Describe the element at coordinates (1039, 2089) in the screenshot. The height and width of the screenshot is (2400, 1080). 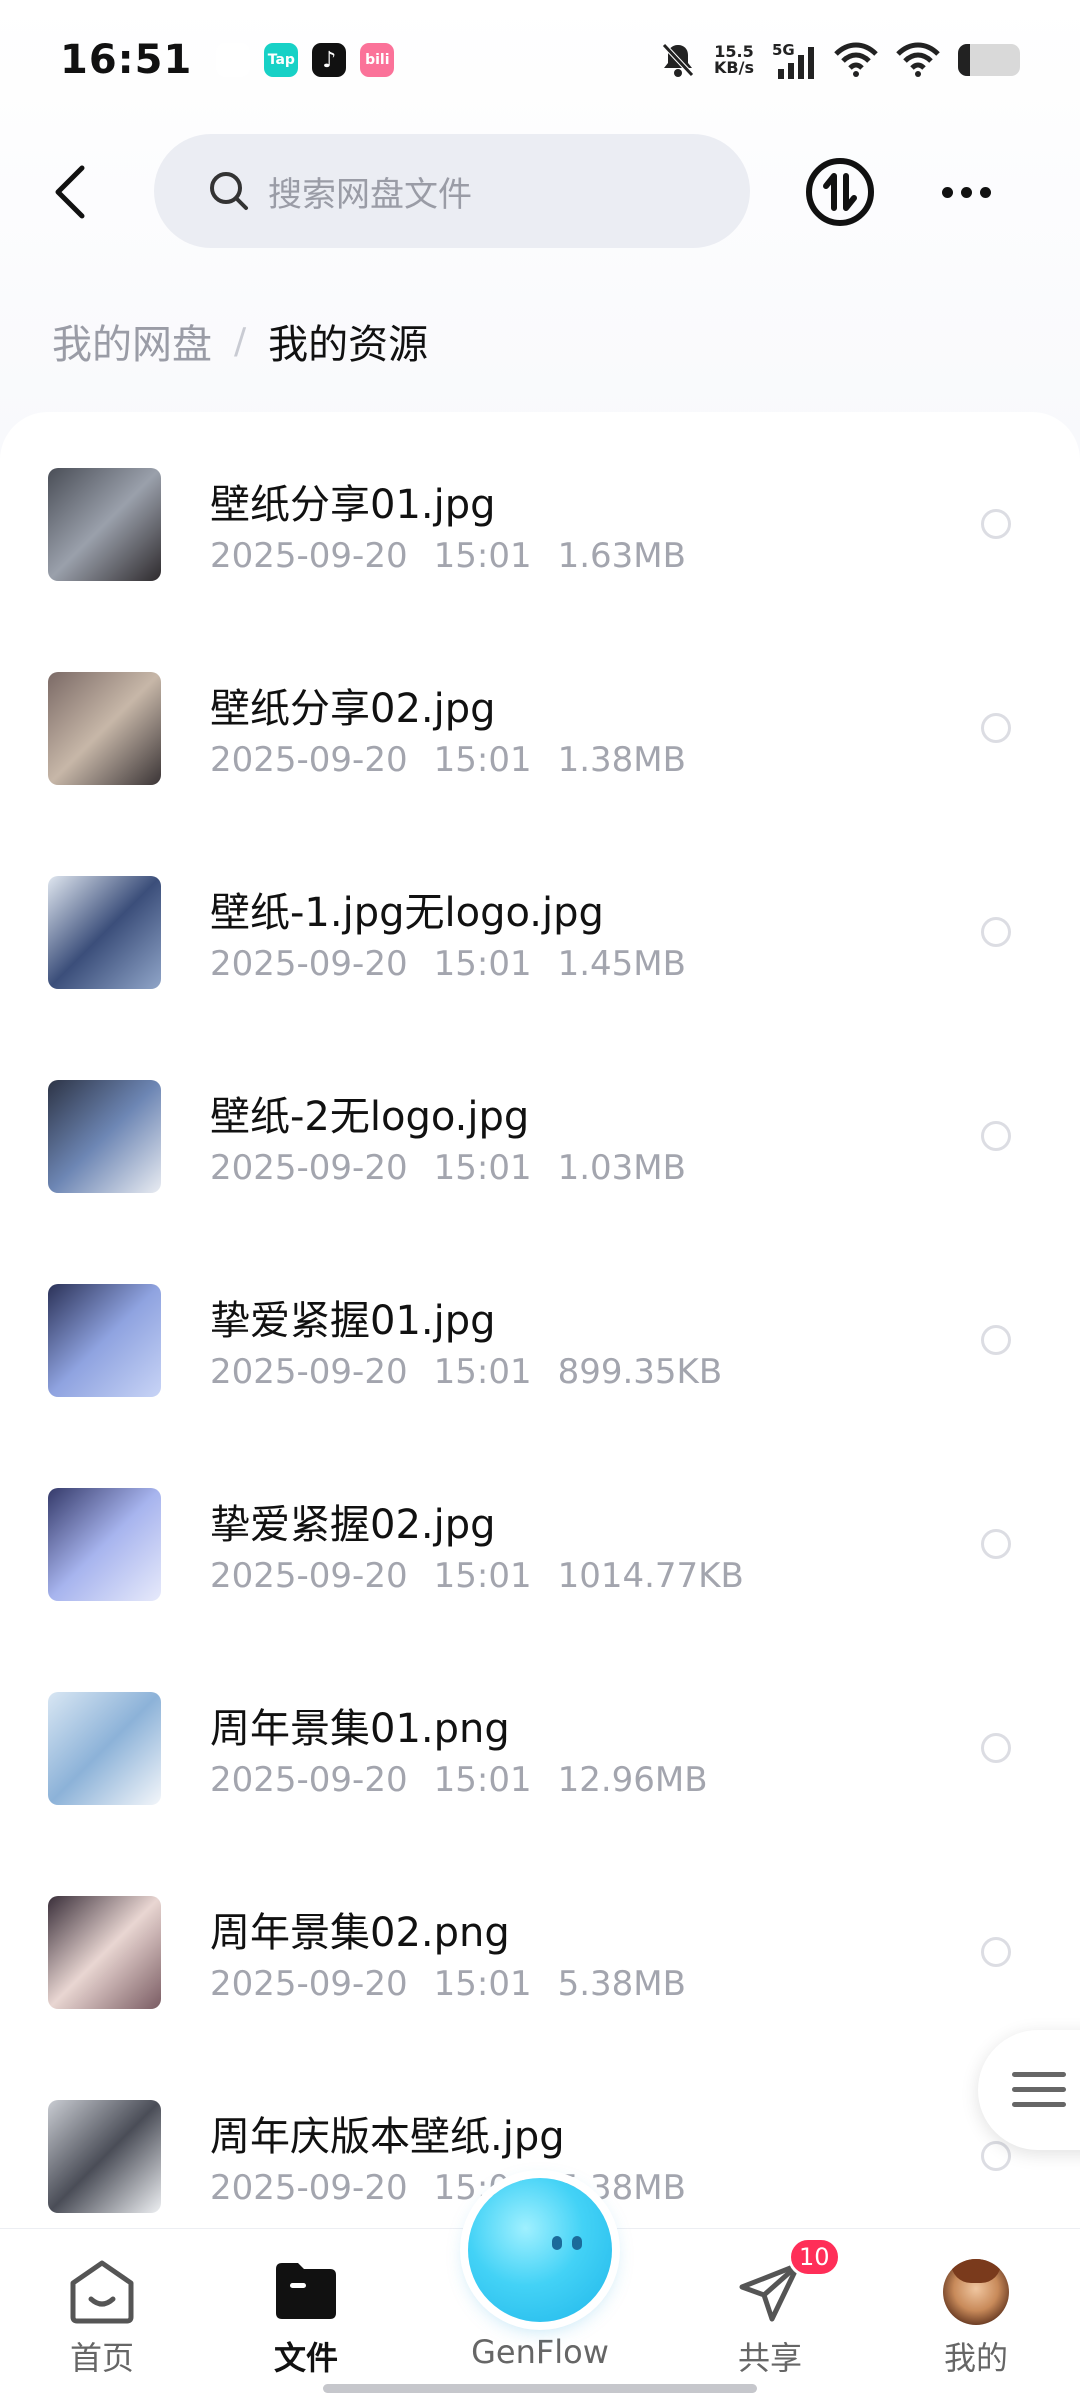
I see `hamburger-icon` at that location.